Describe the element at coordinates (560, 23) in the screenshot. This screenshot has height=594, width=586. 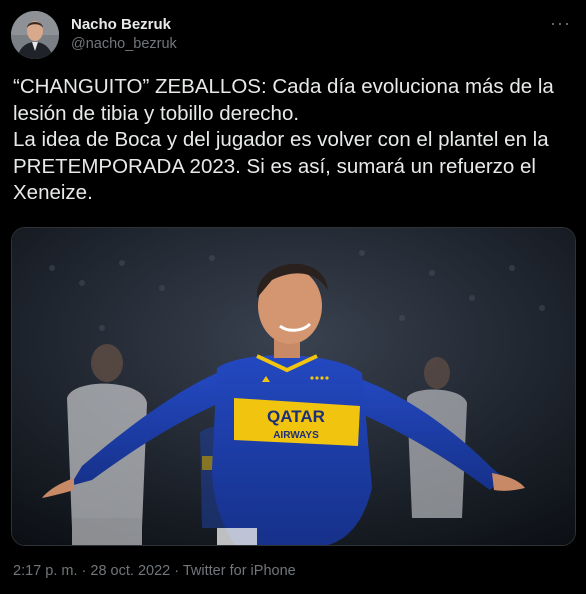
I see `more-horizontal-icon: ···` at that location.